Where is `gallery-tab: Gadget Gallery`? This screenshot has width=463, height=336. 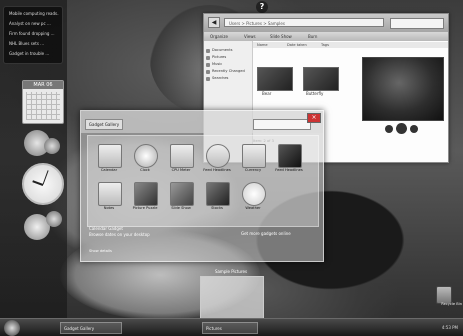
gallery-tab: Gadget Gallery is located at coordinates (104, 124).